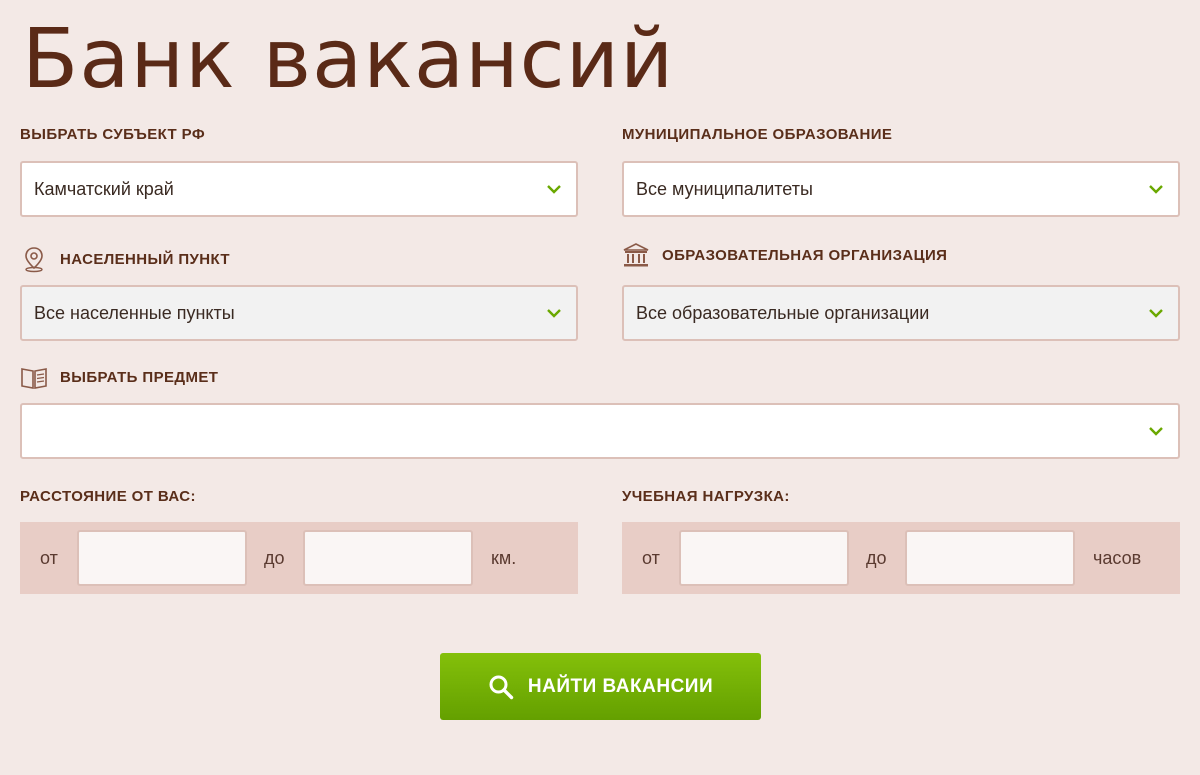  Describe the element at coordinates (299, 558) in the screenshot. I see `distance-range: от до км.` at that location.